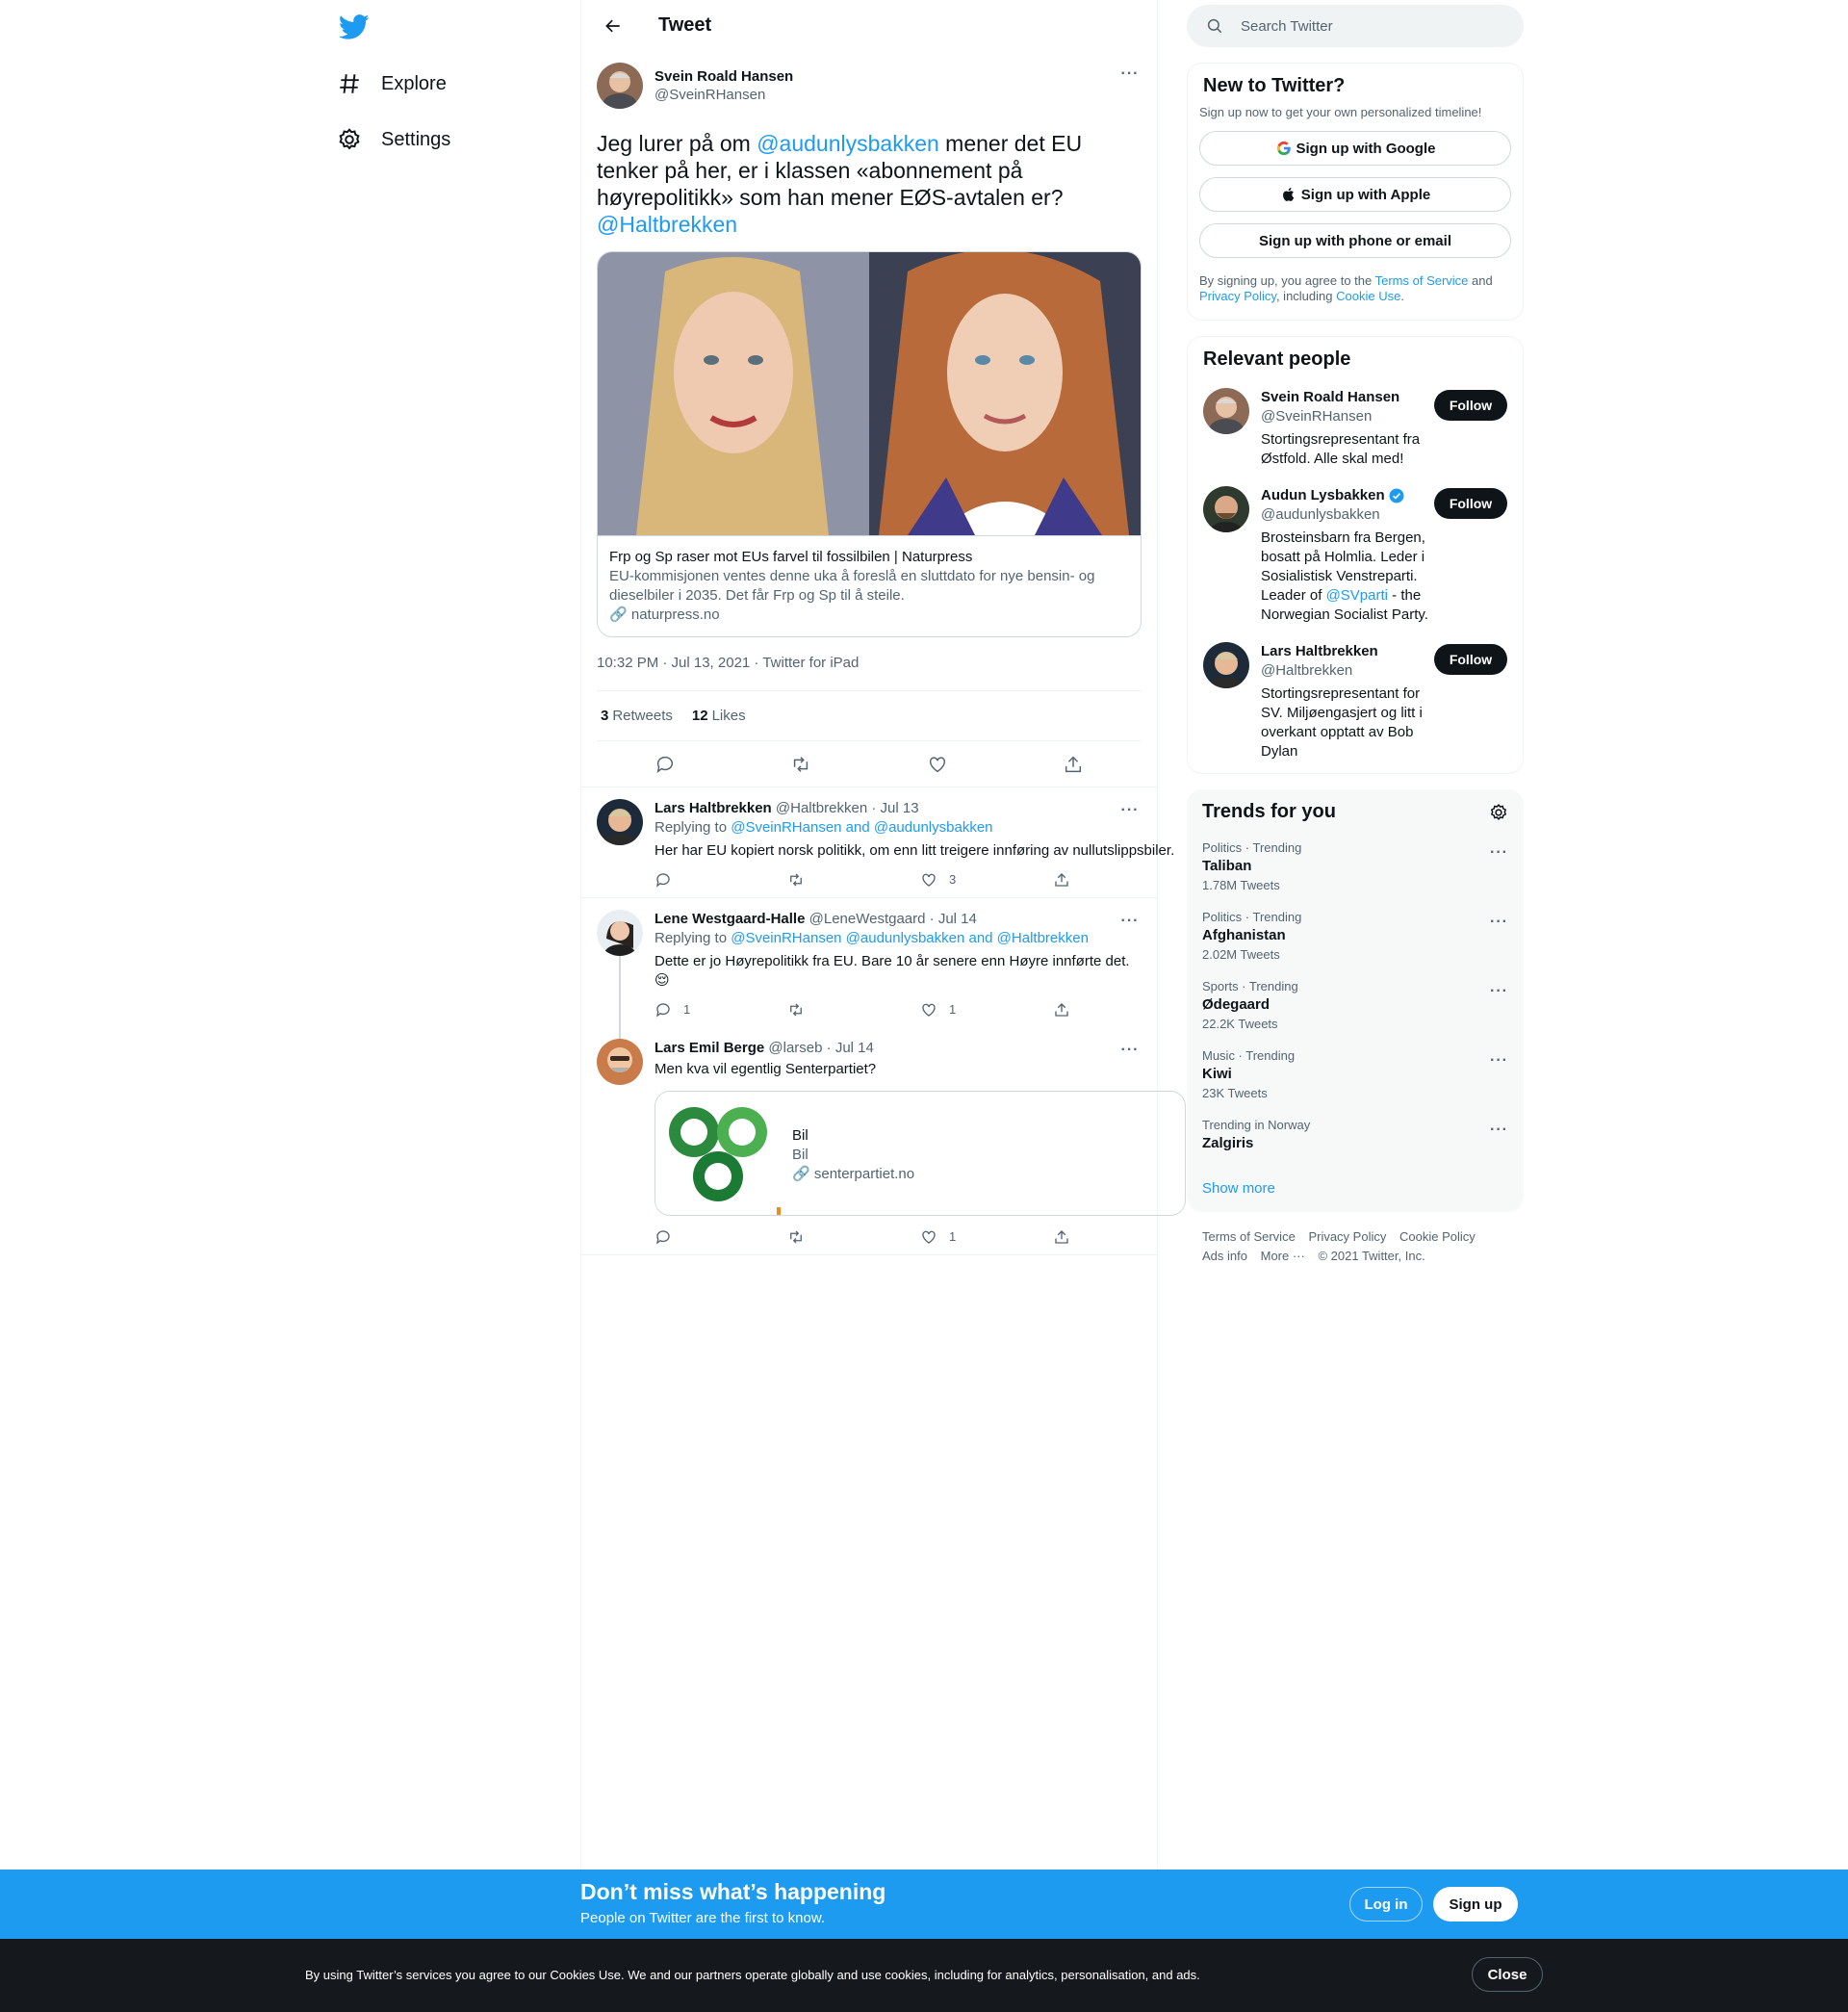 This screenshot has height=2012, width=1848. Describe the element at coordinates (723, 77) in the screenshot. I see `author-name: Svein Roald Hansen` at that location.